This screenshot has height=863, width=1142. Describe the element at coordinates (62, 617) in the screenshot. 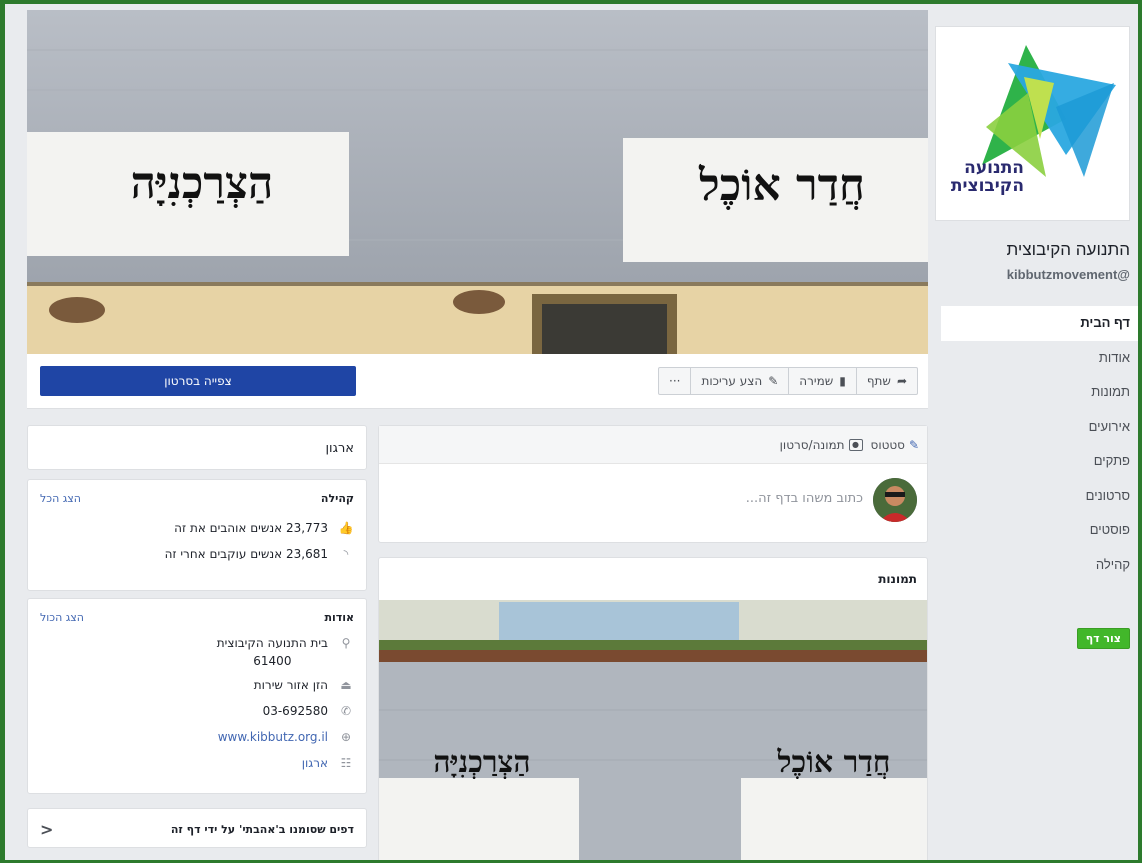

I see `about-see-all-link: הצג הכול` at that location.